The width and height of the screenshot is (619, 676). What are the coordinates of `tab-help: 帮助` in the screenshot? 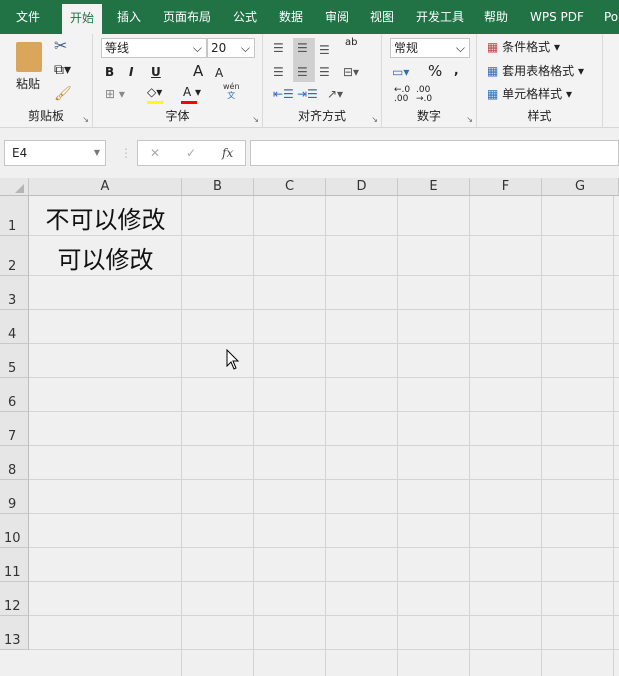 It's located at (496, 17).